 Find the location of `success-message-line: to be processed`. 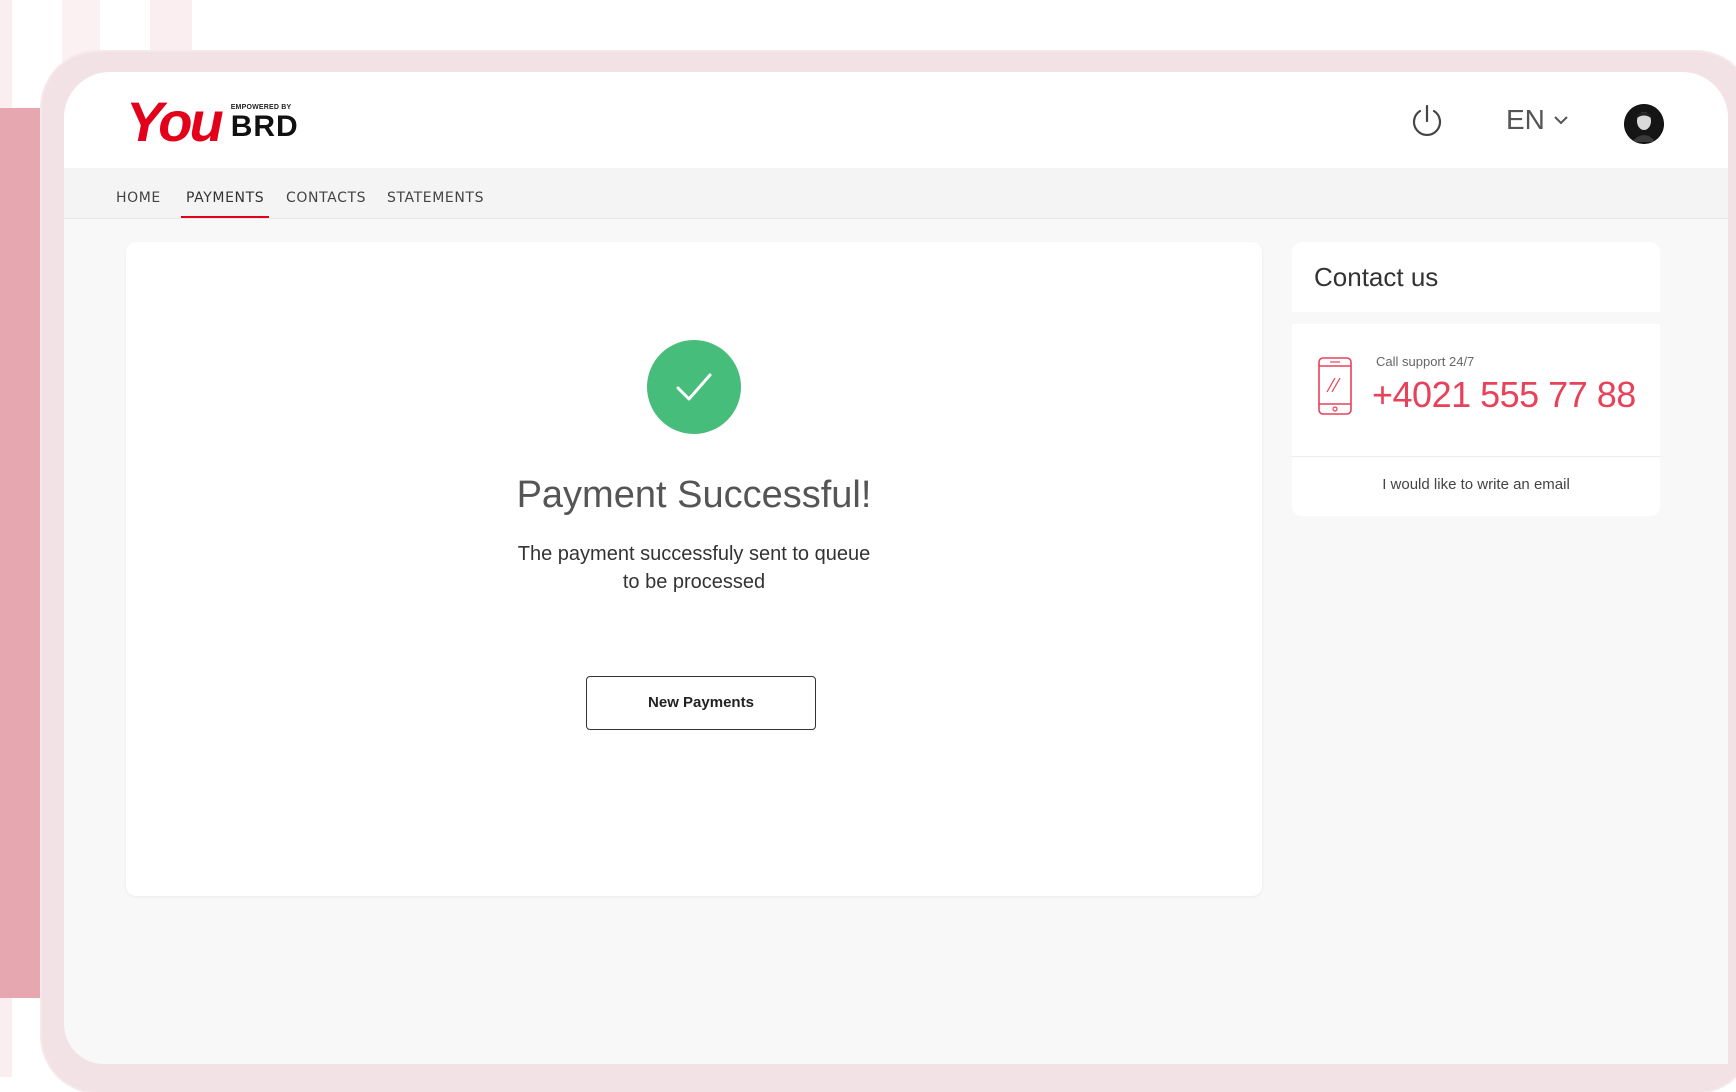

success-message-line: to be processed is located at coordinates (694, 582).